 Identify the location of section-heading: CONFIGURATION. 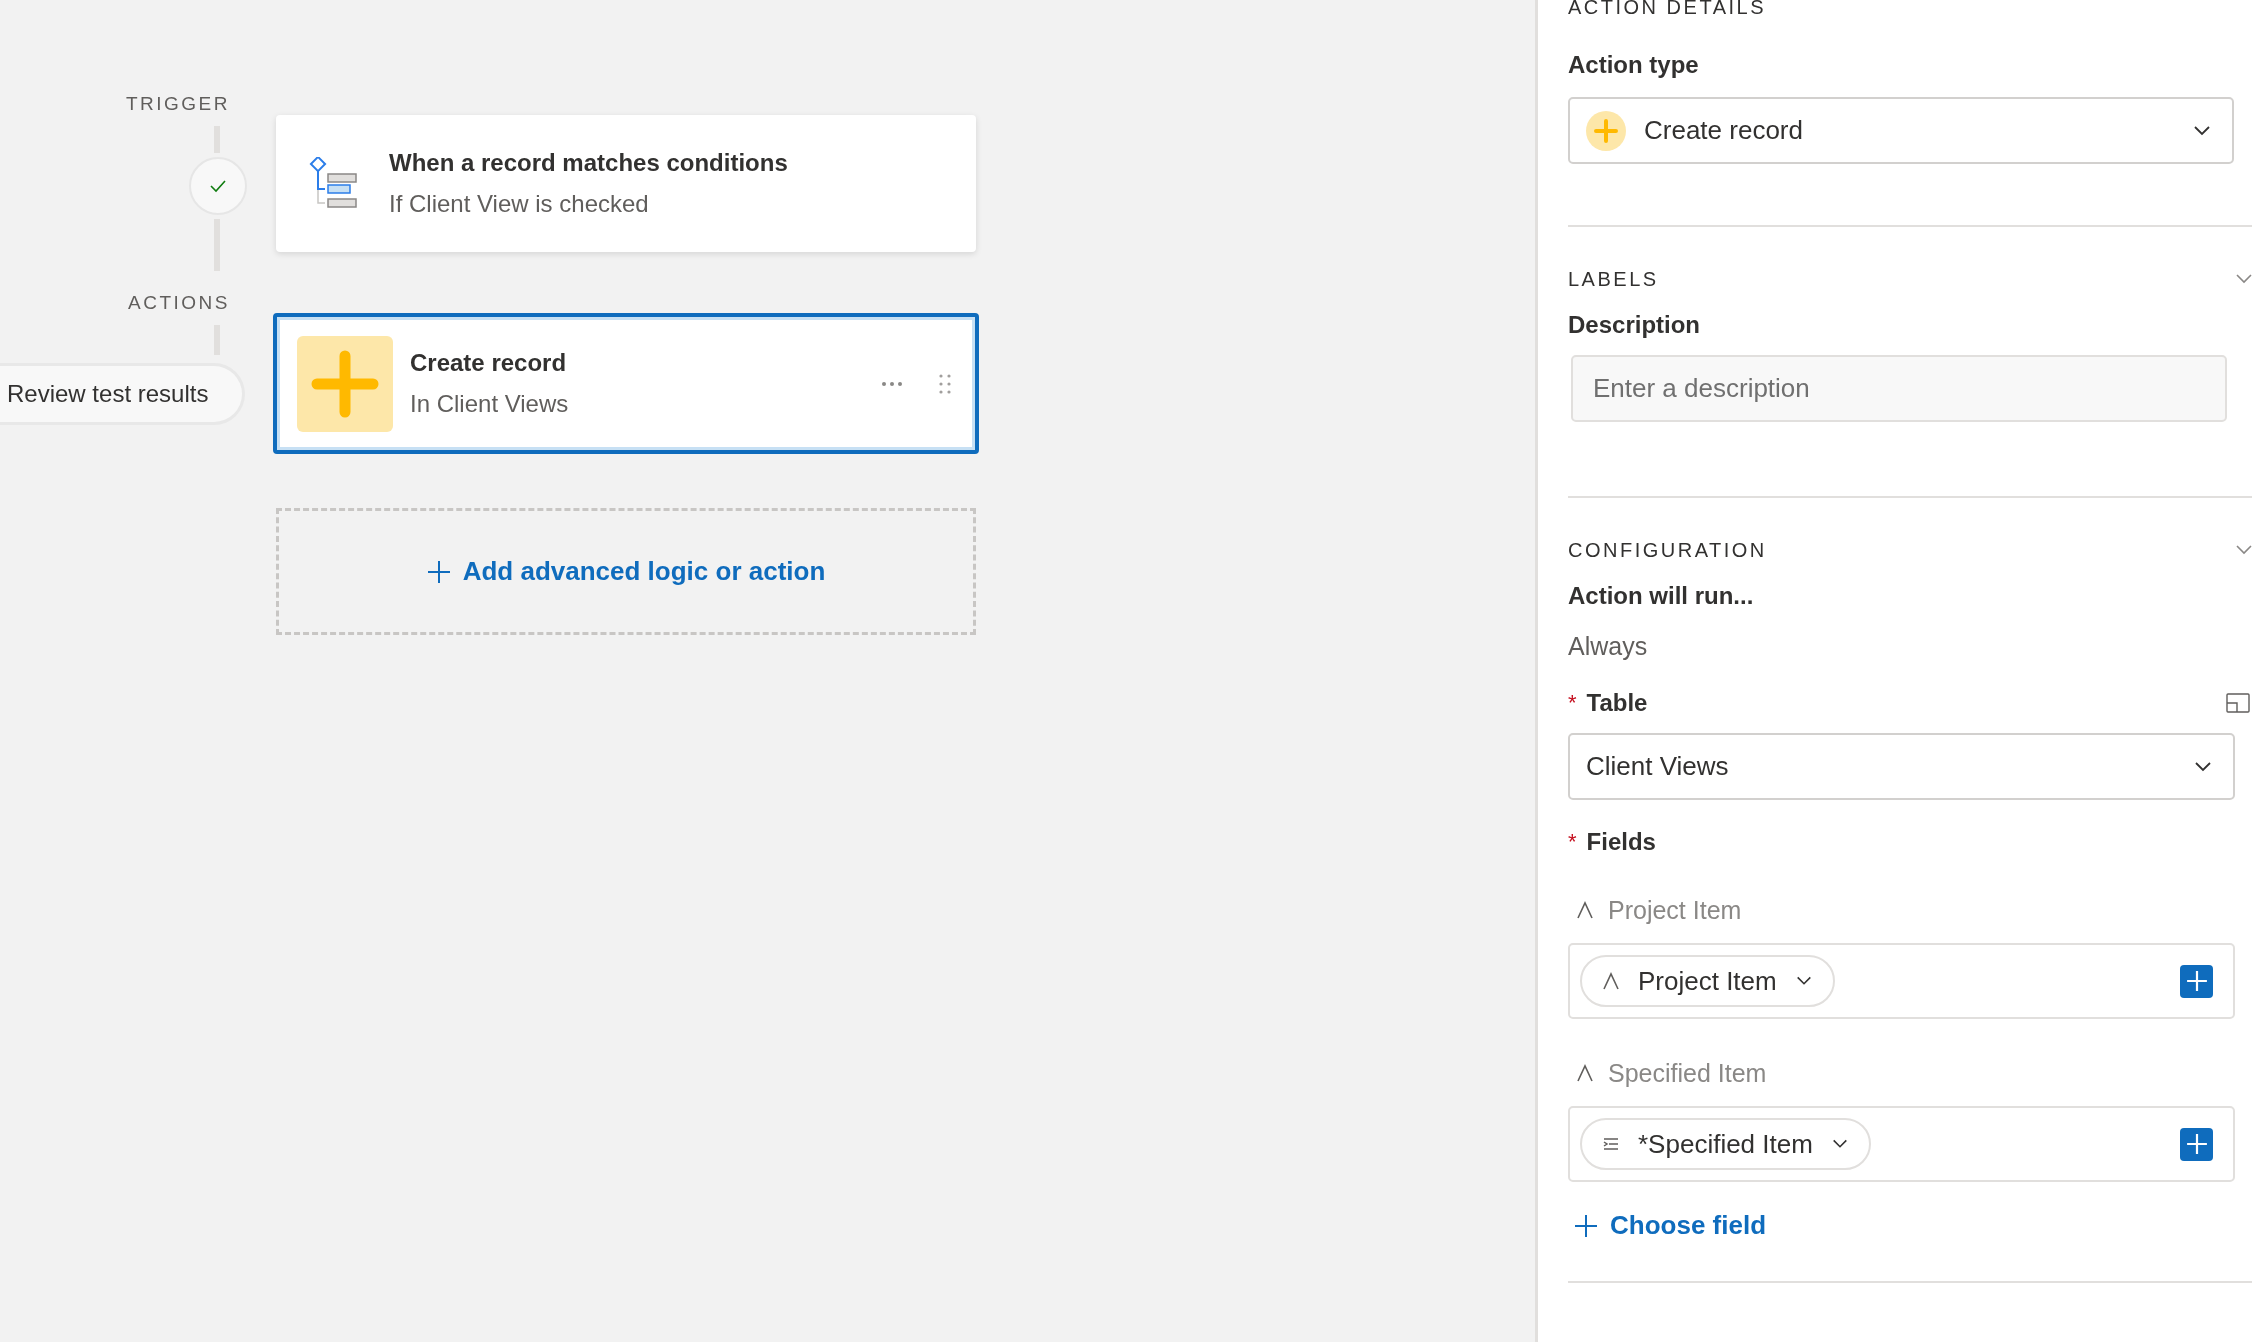
(1667, 550).